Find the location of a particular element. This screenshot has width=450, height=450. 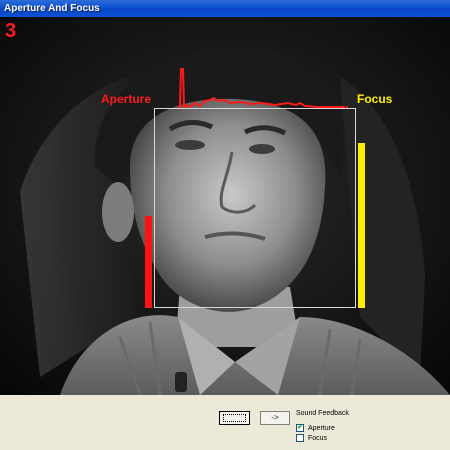

frame-number: 3 is located at coordinates (11, 31).